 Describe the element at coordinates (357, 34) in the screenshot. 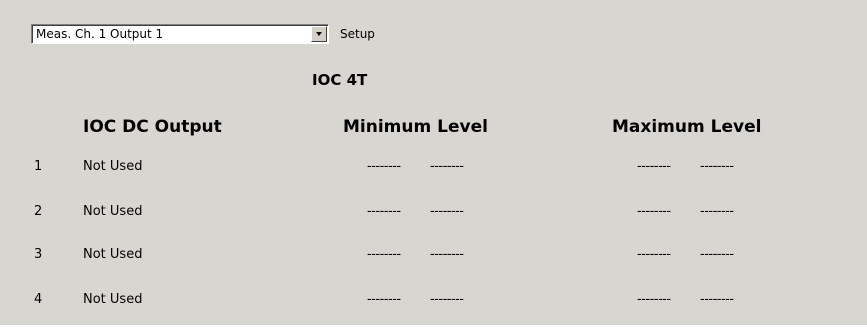

I see `setup-button: Setup` at that location.